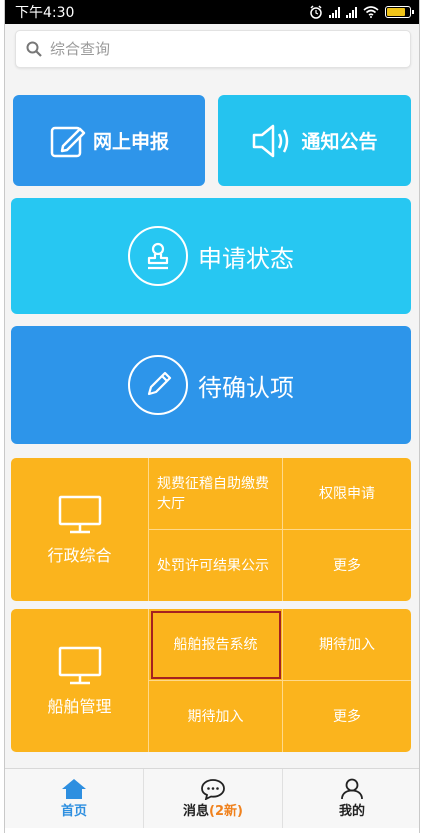  I want to click on home-icon, so click(74, 789).